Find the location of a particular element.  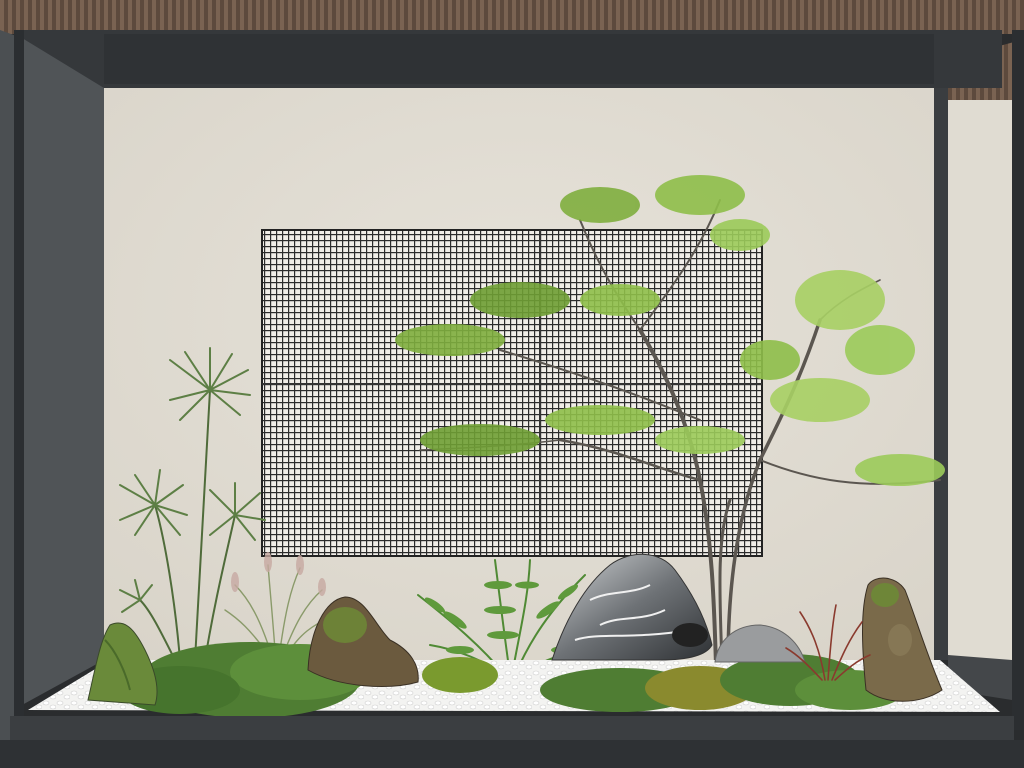

left-frame-post is located at coordinates (19, 380).